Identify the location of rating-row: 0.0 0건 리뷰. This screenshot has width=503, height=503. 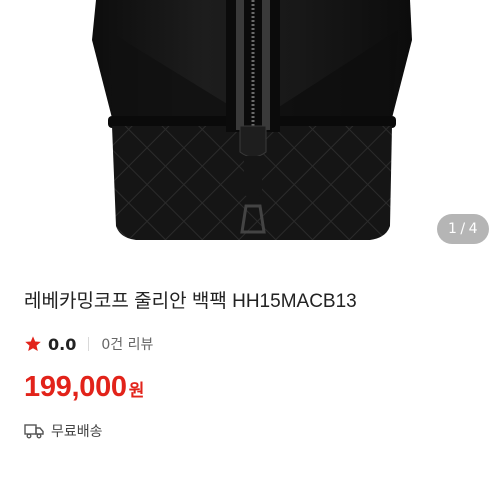
(254, 344).